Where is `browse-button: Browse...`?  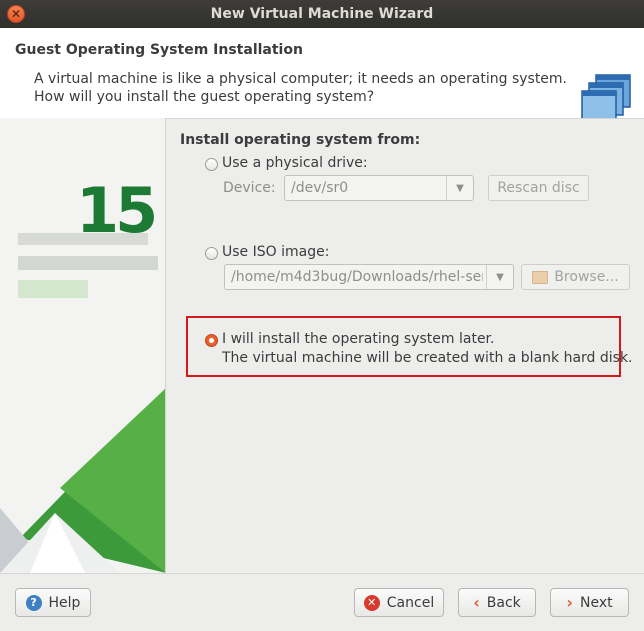 browse-button: Browse... is located at coordinates (575, 277).